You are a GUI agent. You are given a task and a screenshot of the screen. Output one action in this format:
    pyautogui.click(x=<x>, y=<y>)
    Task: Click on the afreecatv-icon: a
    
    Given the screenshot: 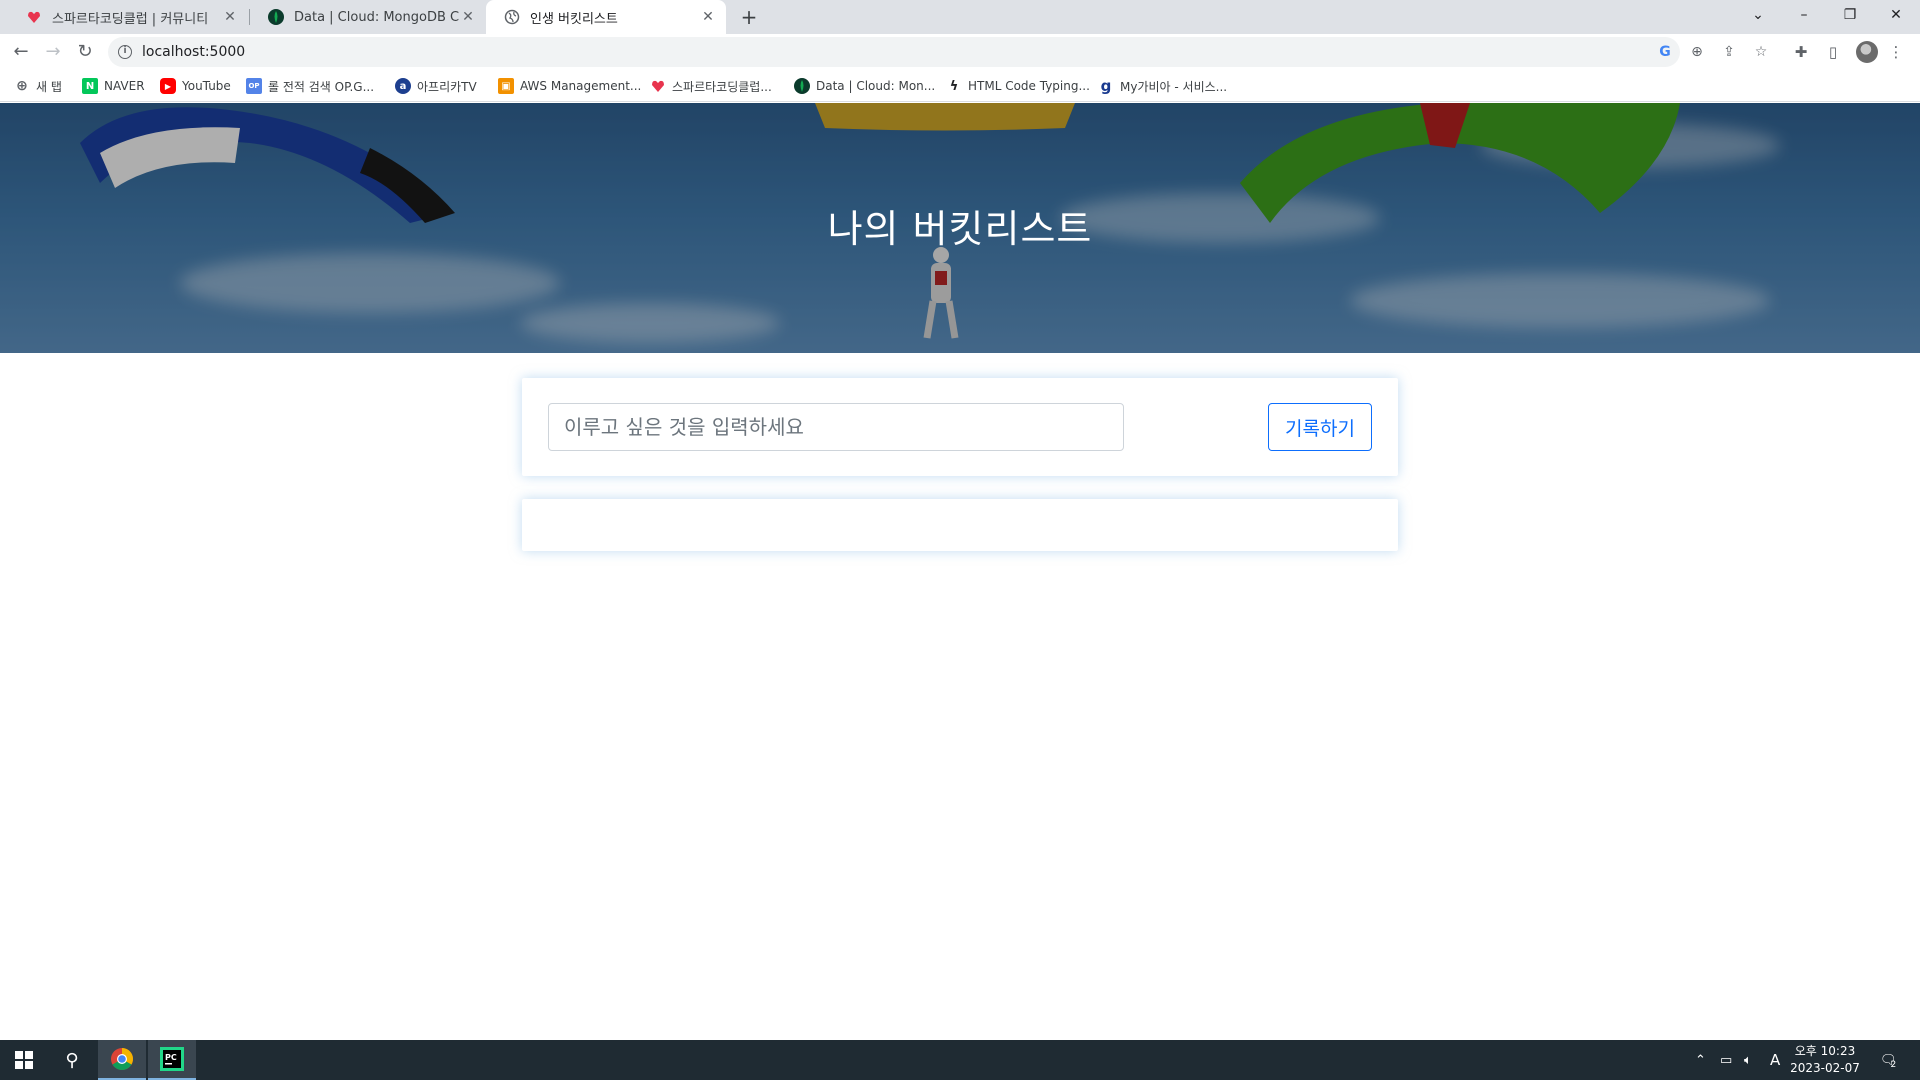 What is the action you would take?
    pyautogui.click(x=403, y=86)
    